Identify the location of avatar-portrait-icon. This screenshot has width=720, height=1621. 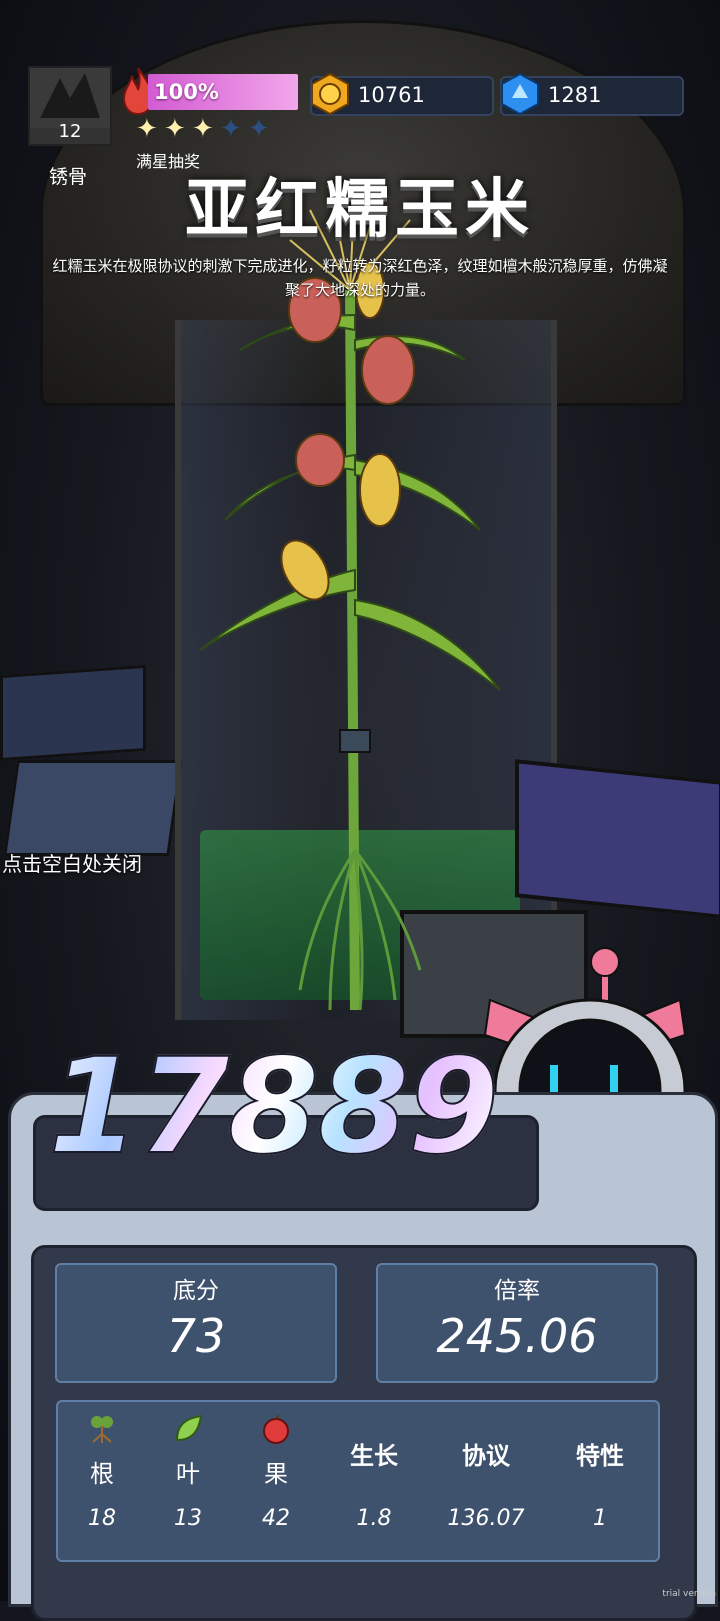
(70, 98).